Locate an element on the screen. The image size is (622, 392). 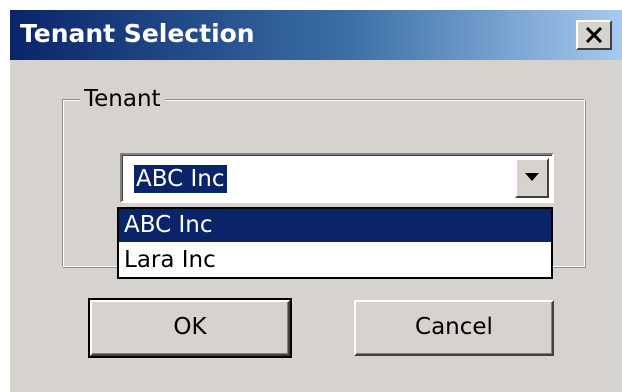
window-title: Tenant Selection is located at coordinates (137, 33).